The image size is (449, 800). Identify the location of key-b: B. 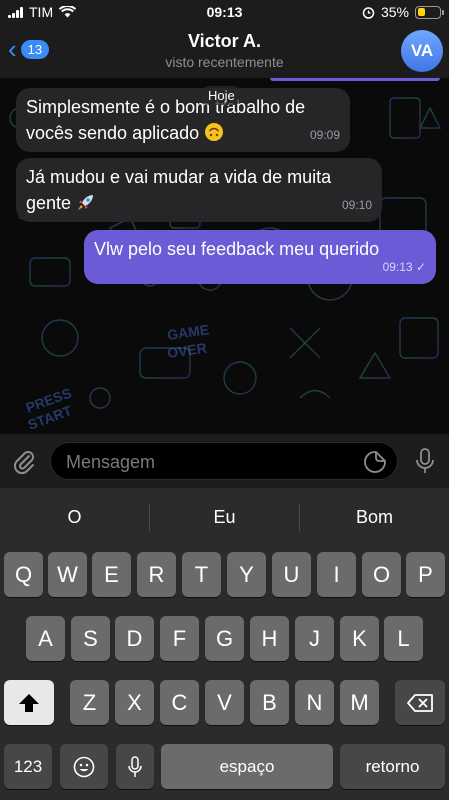
(269, 702).